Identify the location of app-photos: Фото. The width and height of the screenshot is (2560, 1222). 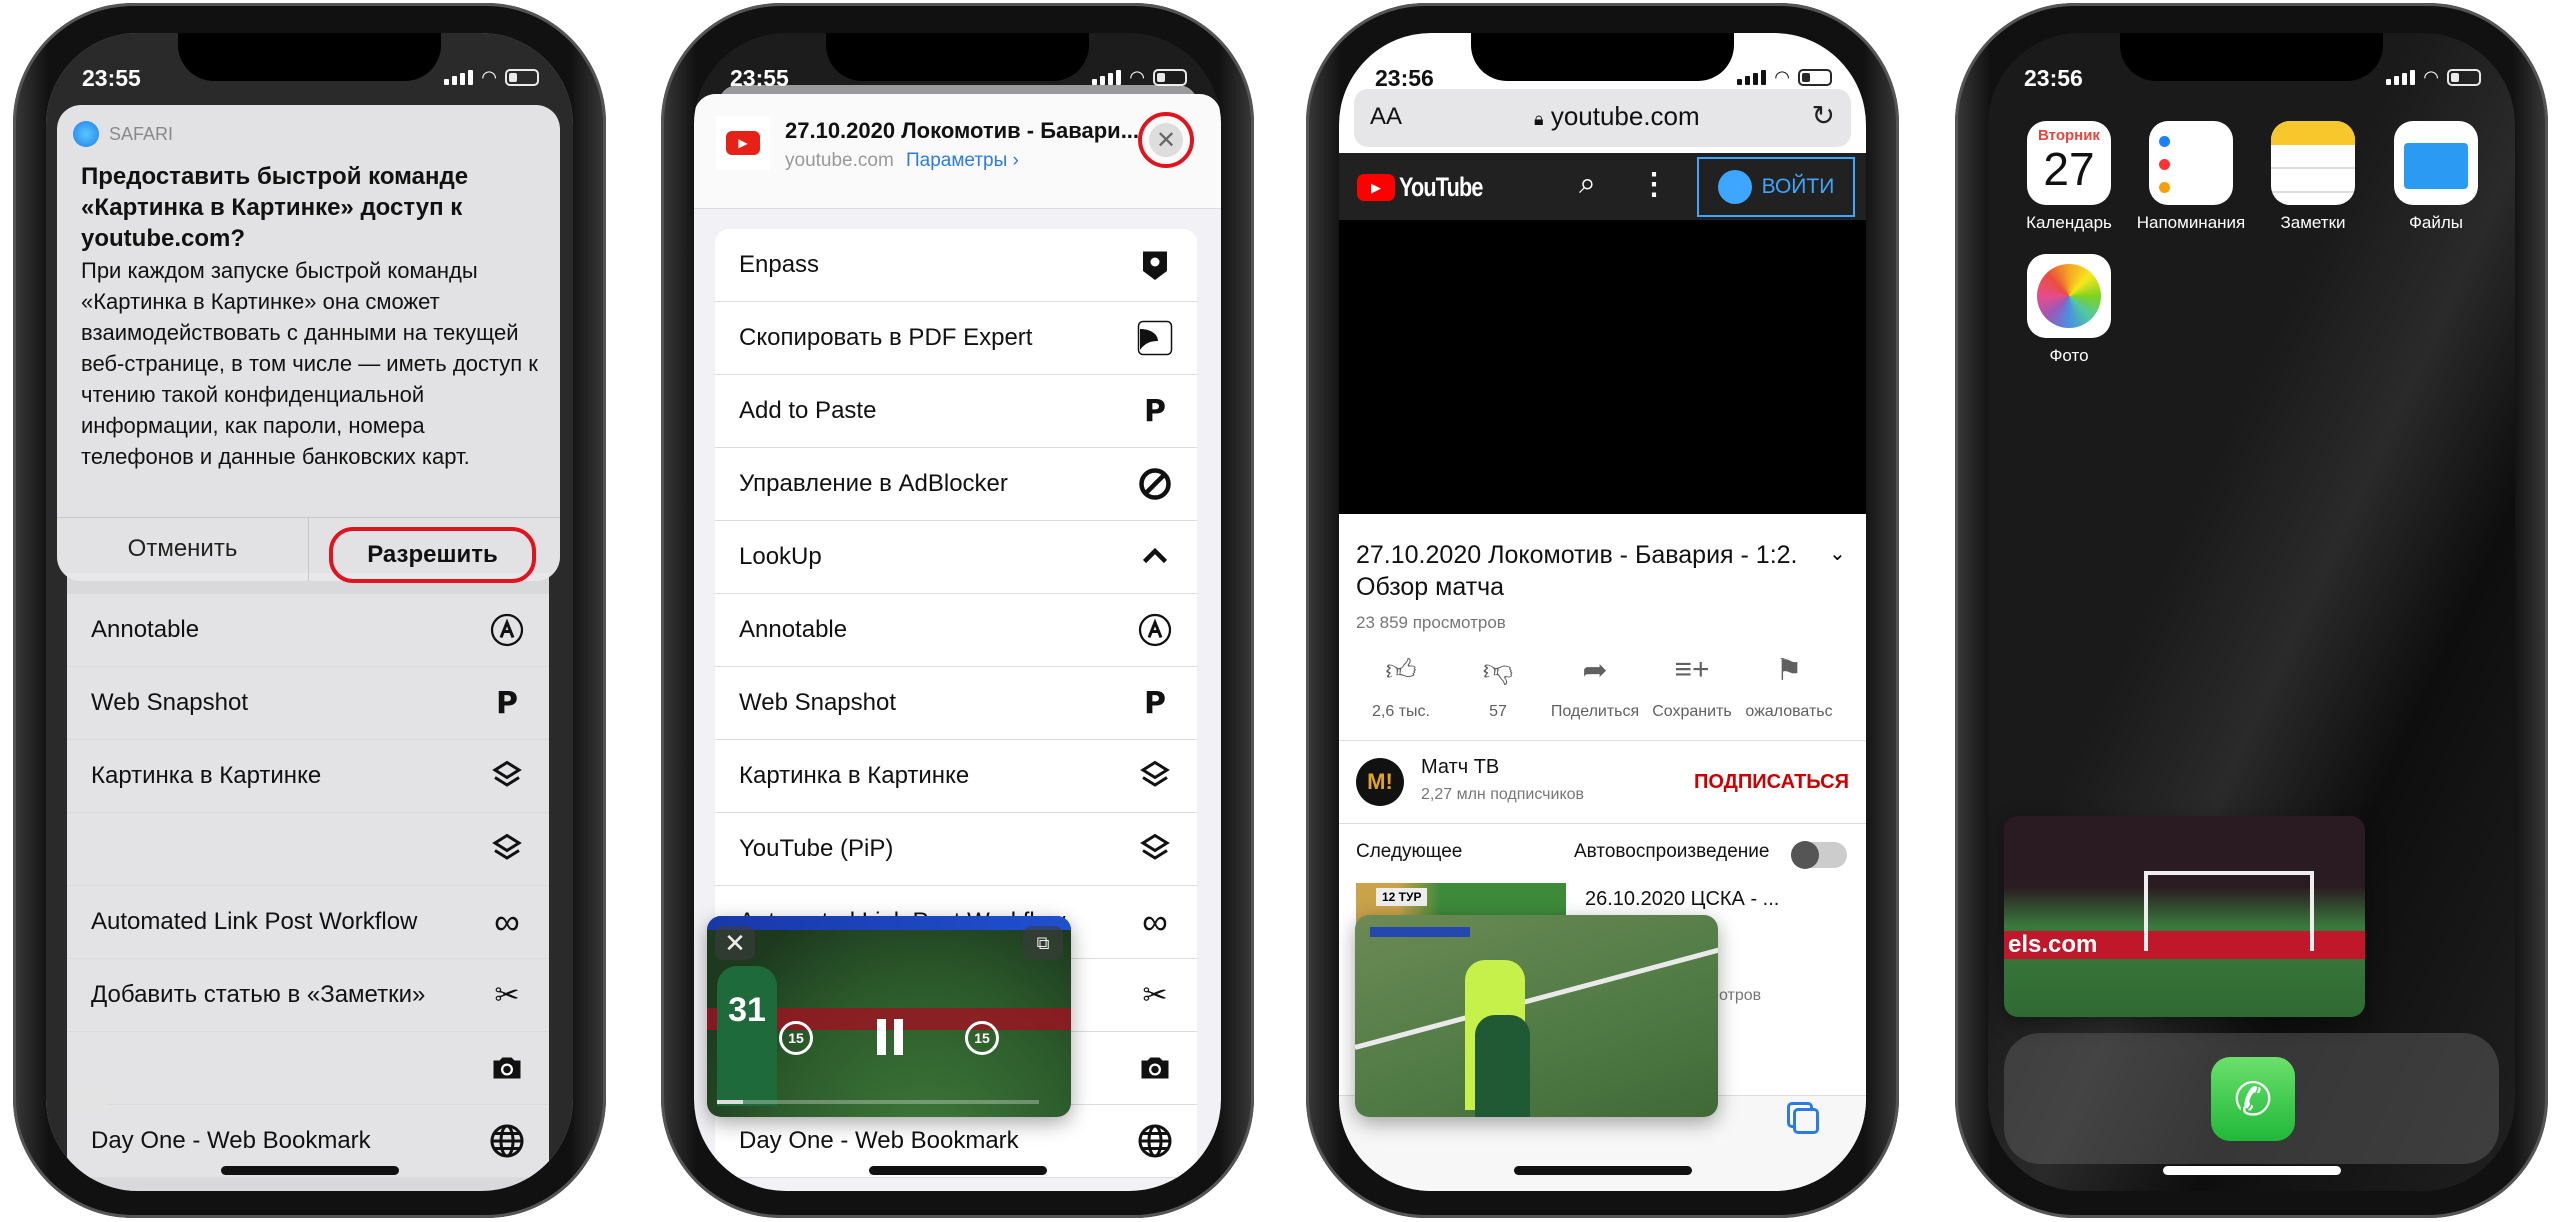
(2069, 309).